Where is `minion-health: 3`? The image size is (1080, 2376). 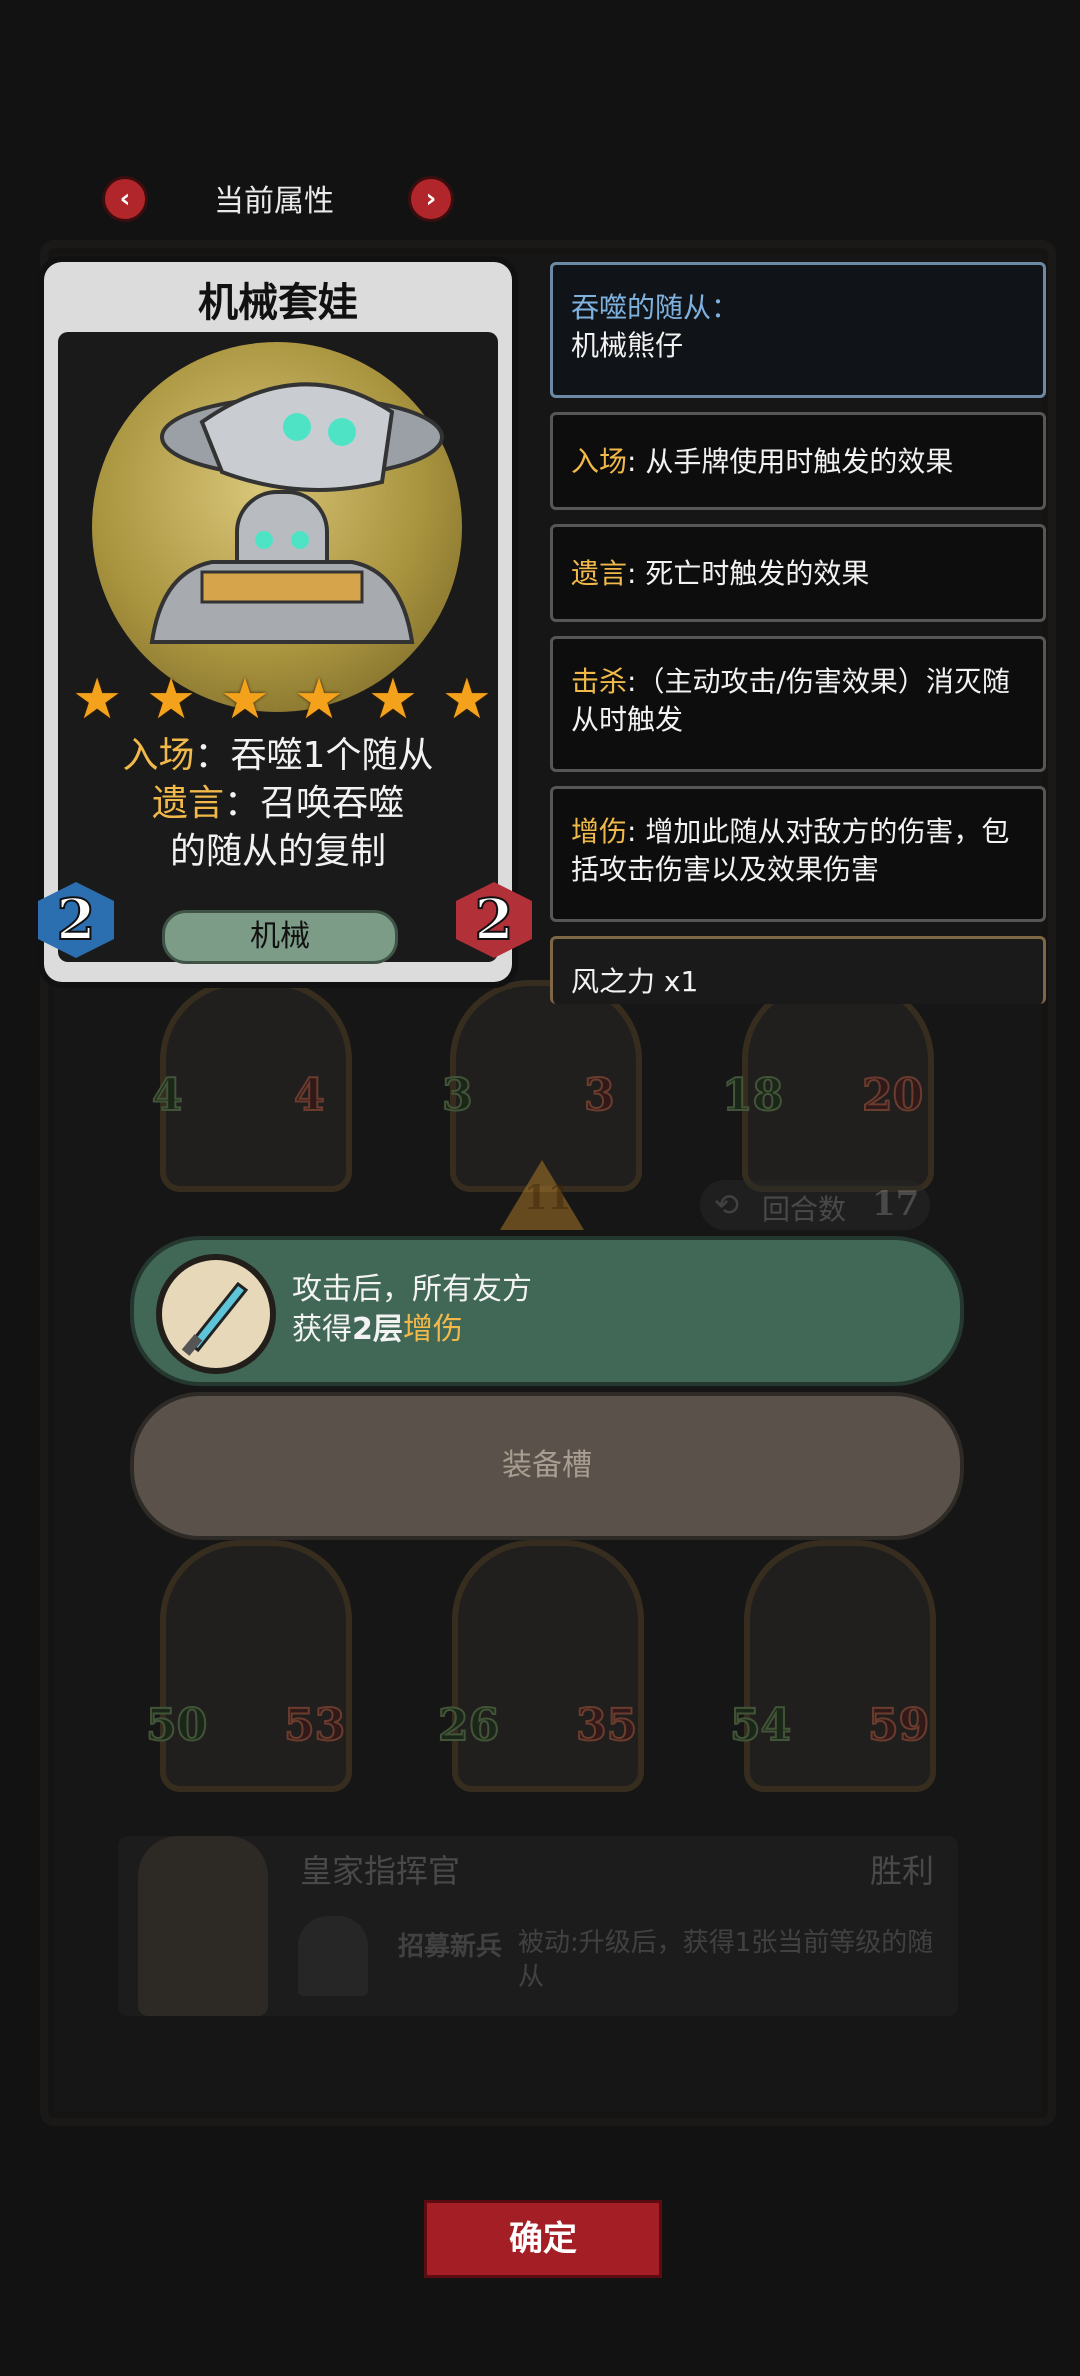 minion-health: 3 is located at coordinates (599, 1095).